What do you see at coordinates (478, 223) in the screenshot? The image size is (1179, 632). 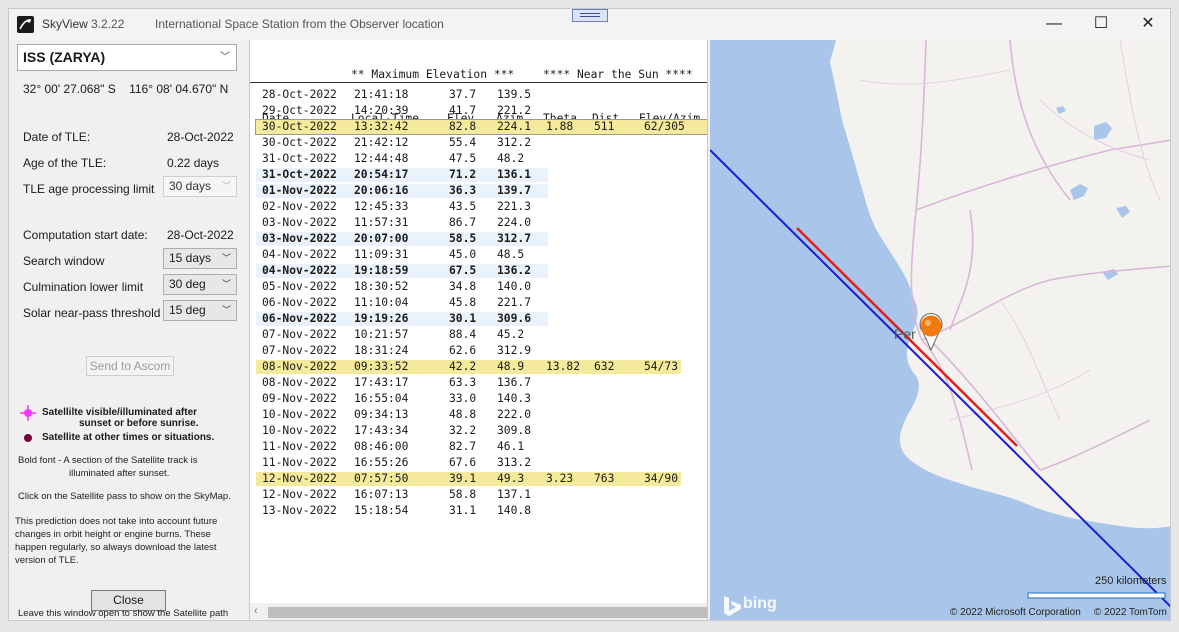 I see `table-row: 03-Nov-2022 11:57:31 86.7 224.0` at bounding box center [478, 223].